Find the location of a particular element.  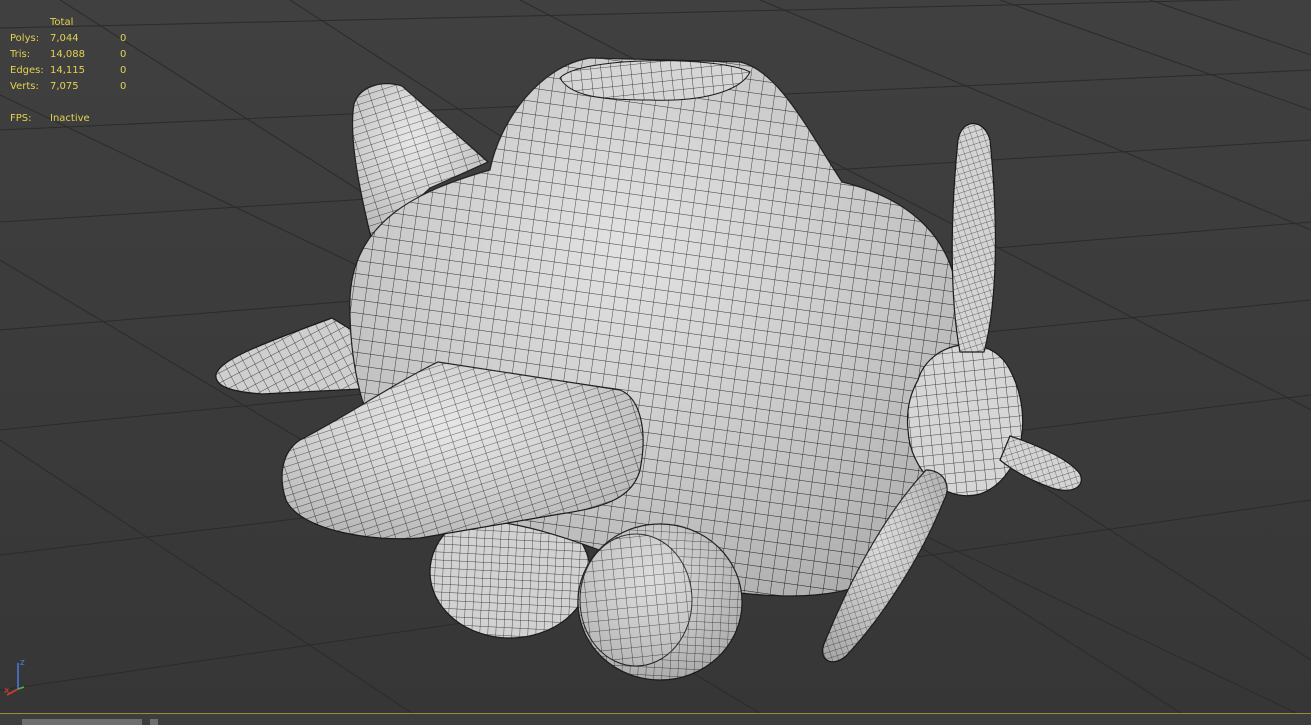

axis-z-label: z is located at coordinates (22, 663).